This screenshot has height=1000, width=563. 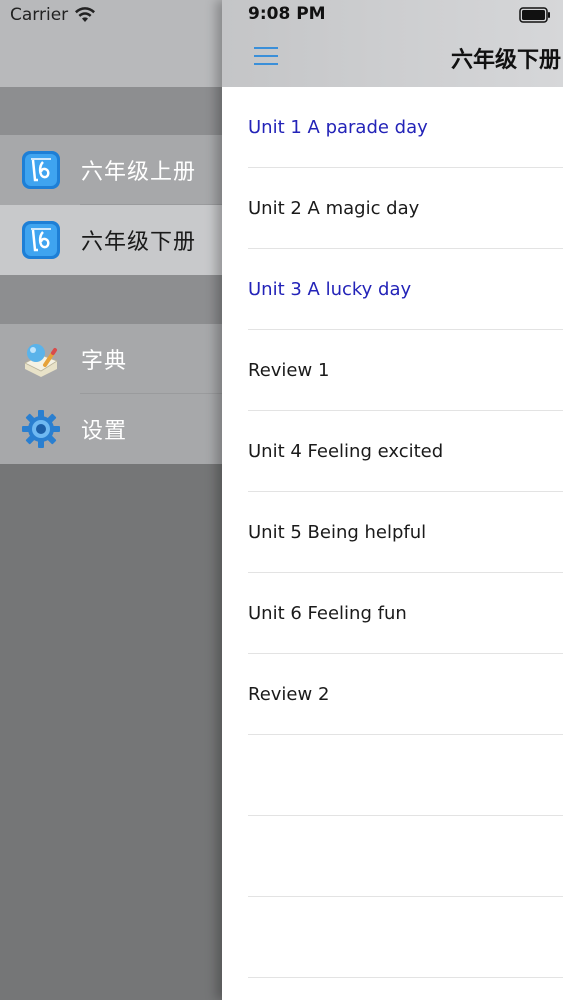 I want to click on carrier-label: Carrier, so click(x=39, y=15).